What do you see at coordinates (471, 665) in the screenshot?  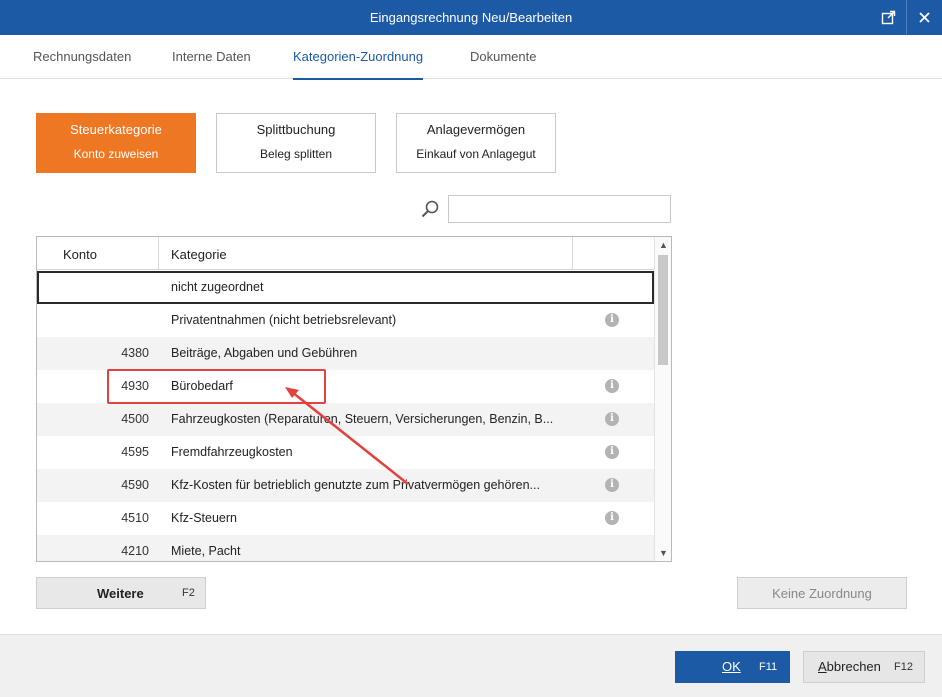 I see `dialog-footer` at bounding box center [471, 665].